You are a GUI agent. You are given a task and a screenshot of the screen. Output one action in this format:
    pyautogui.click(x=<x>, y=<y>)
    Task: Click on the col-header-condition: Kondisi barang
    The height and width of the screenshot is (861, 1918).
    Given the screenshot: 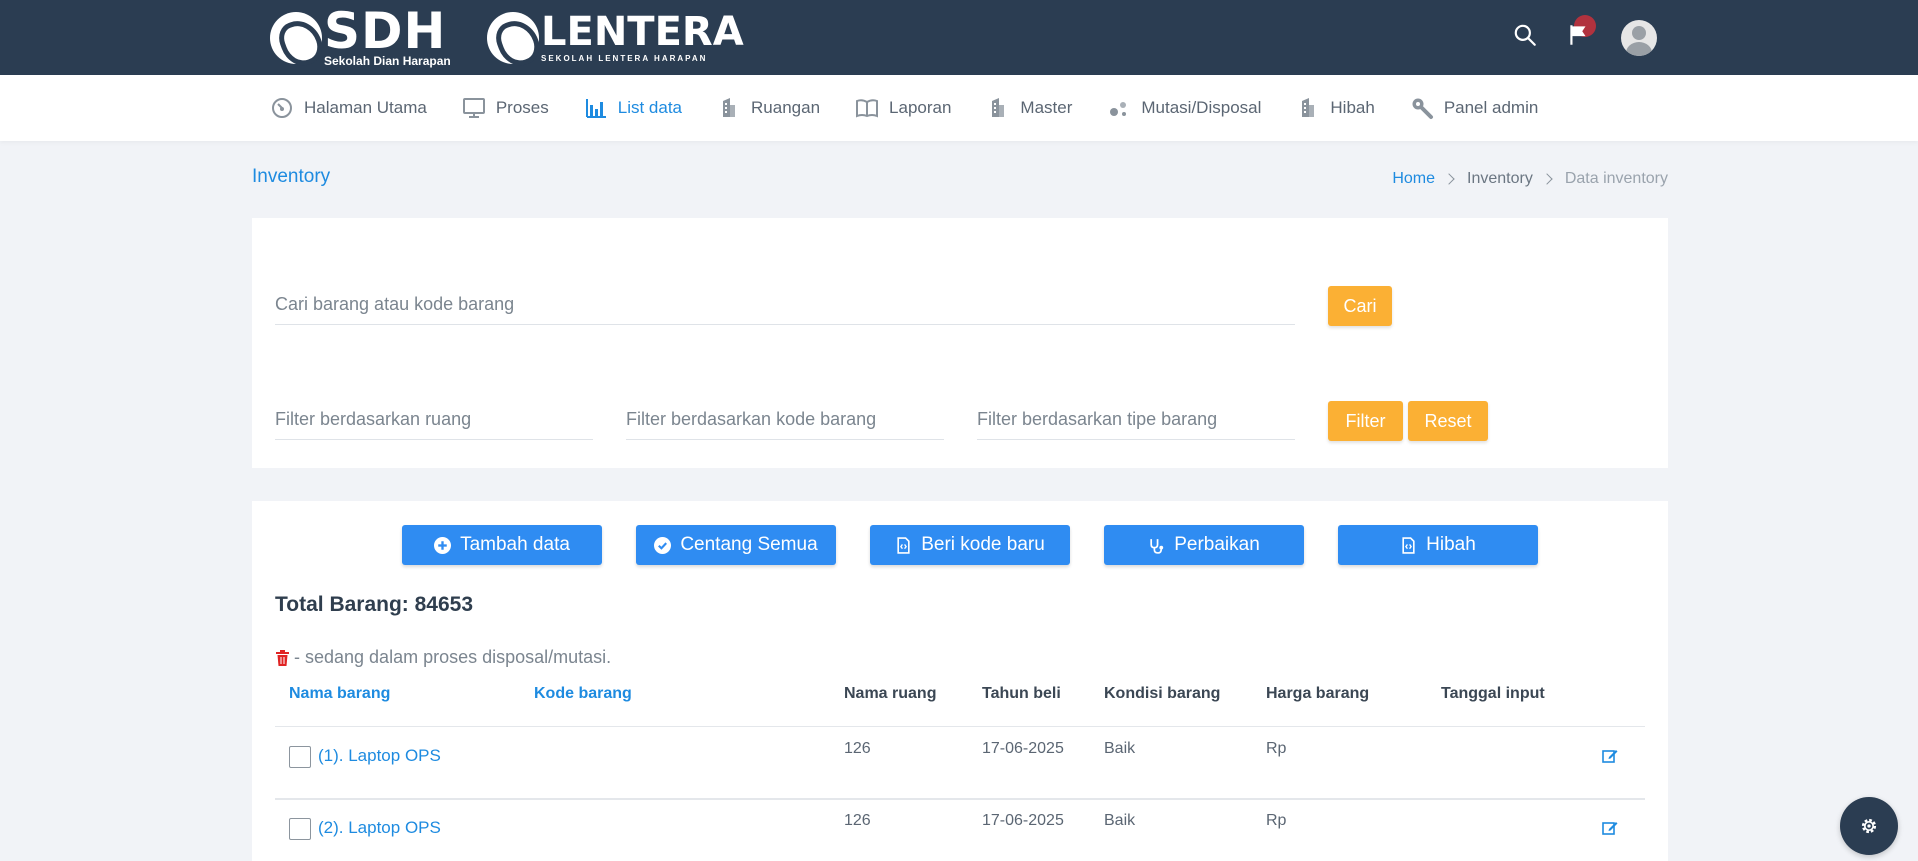 What is the action you would take?
    pyautogui.click(x=1162, y=693)
    